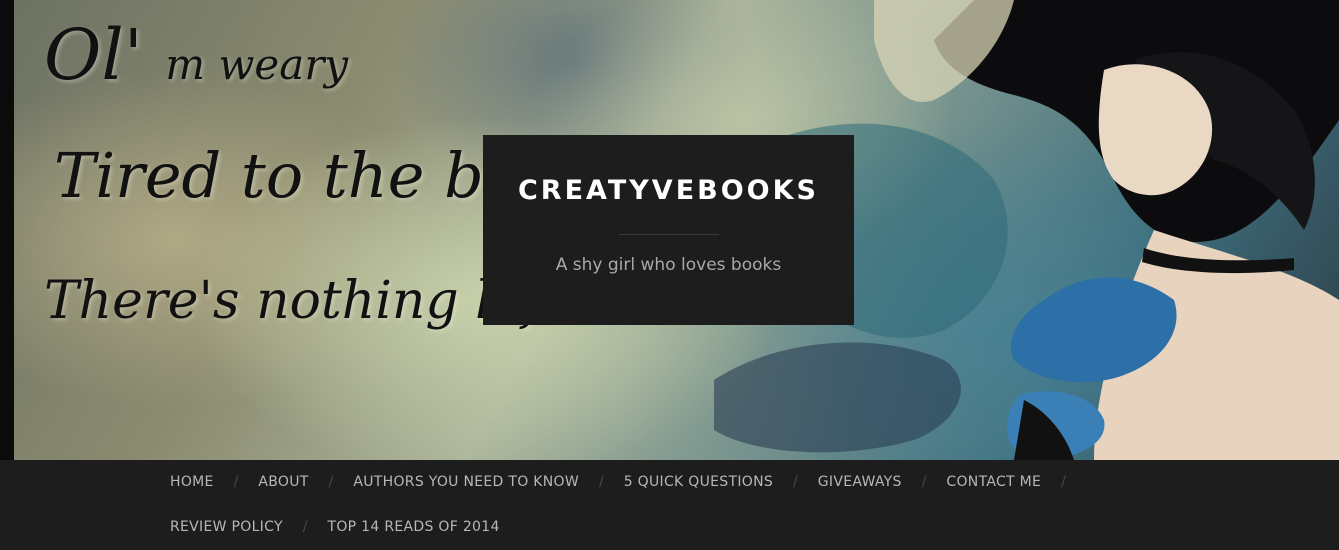 The image size is (1339, 550). I want to click on nav-item-contact-me: CONTACT ME, so click(993, 482).